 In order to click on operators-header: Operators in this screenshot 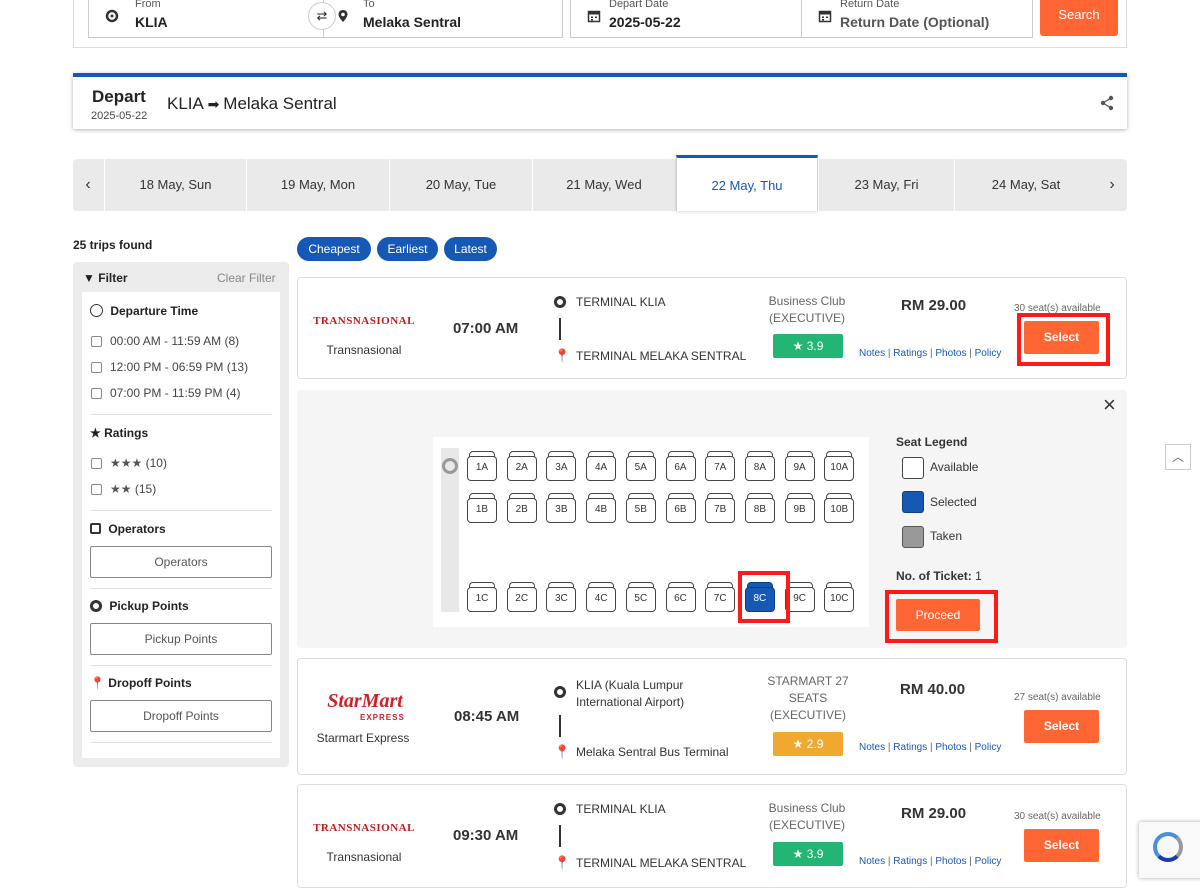, I will do `click(128, 529)`.